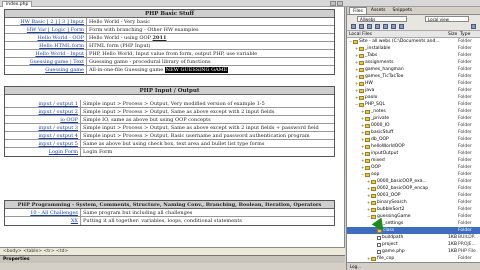 The width and height of the screenshot is (480, 270). Describe the element at coordinates (370, 90) in the screenshot. I see `tree-item-label: java` at that location.